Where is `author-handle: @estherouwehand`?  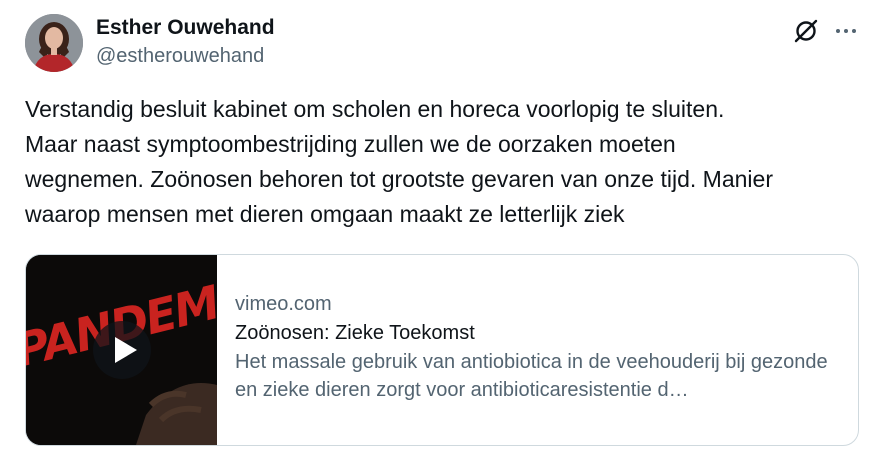 author-handle: @estherouwehand is located at coordinates (185, 56).